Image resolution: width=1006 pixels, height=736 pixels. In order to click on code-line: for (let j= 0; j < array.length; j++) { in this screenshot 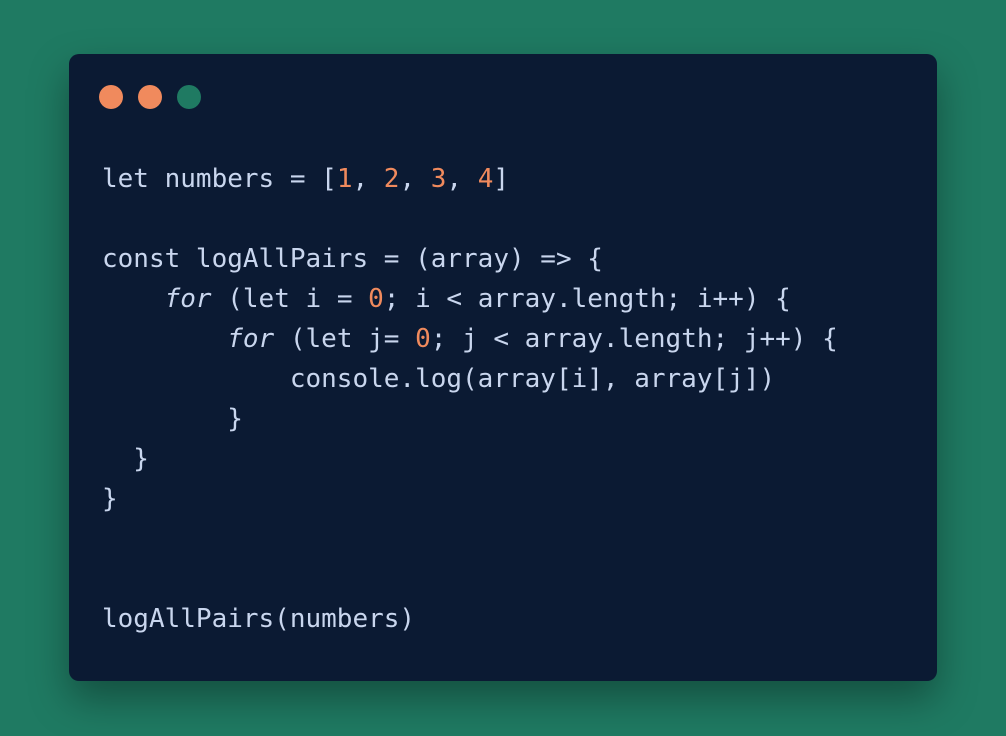, I will do `click(470, 339)`.